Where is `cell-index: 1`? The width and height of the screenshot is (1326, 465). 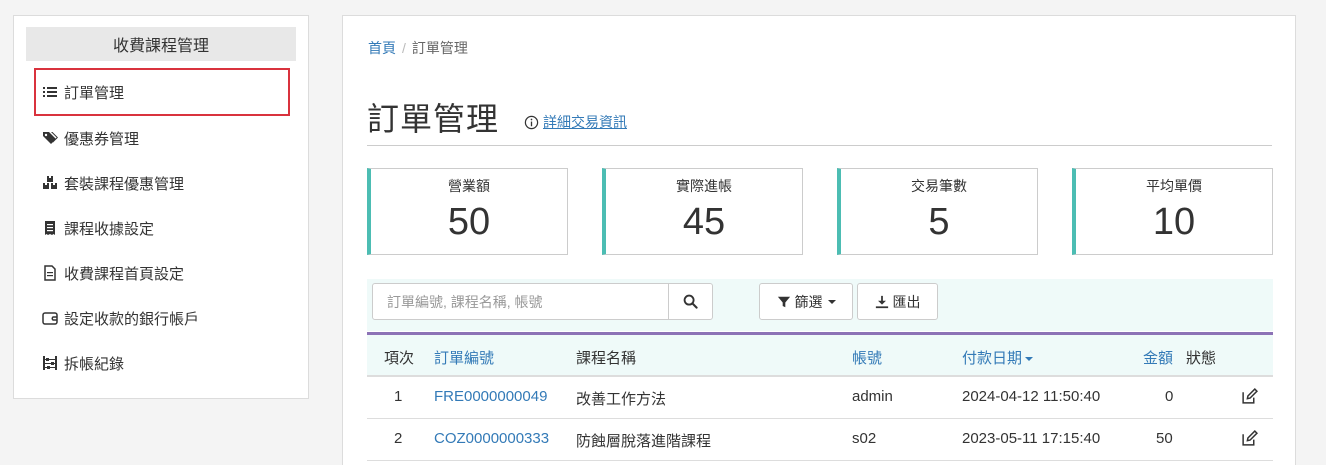 cell-index: 1 is located at coordinates (398, 396).